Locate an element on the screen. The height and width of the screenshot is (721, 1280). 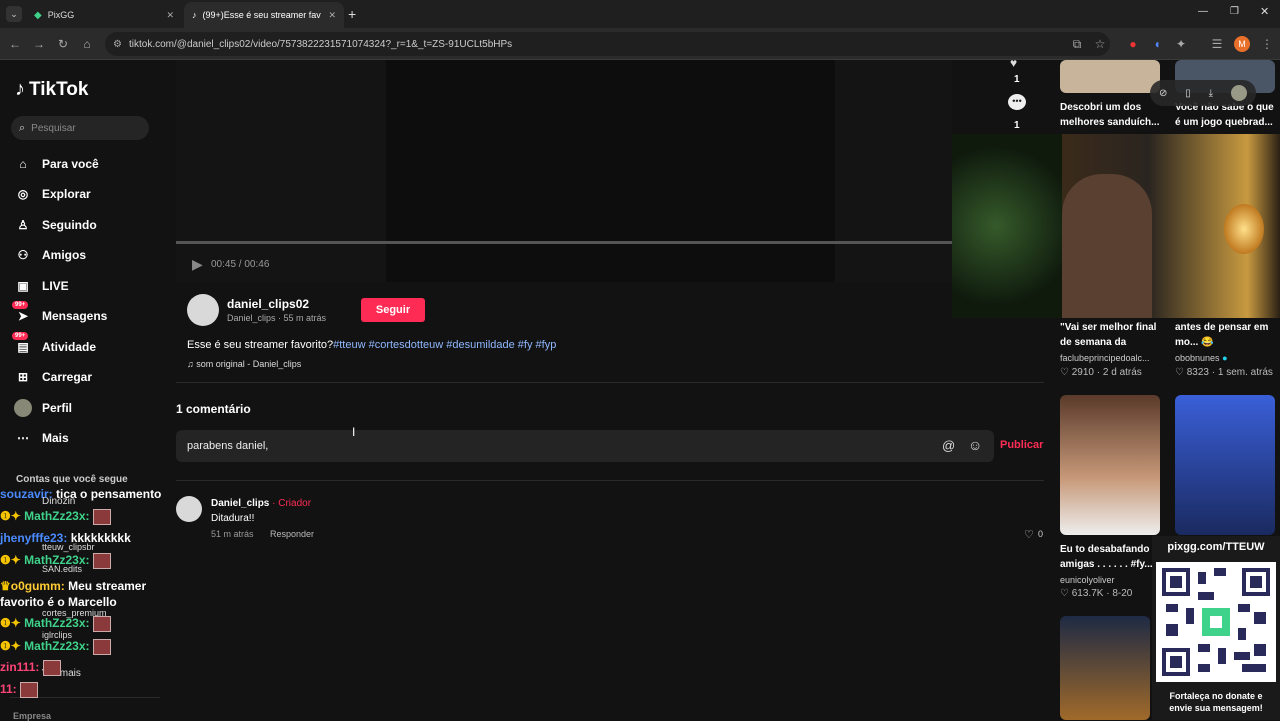
video-time: 00:45 / 00:46 is located at coordinates (240, 264).